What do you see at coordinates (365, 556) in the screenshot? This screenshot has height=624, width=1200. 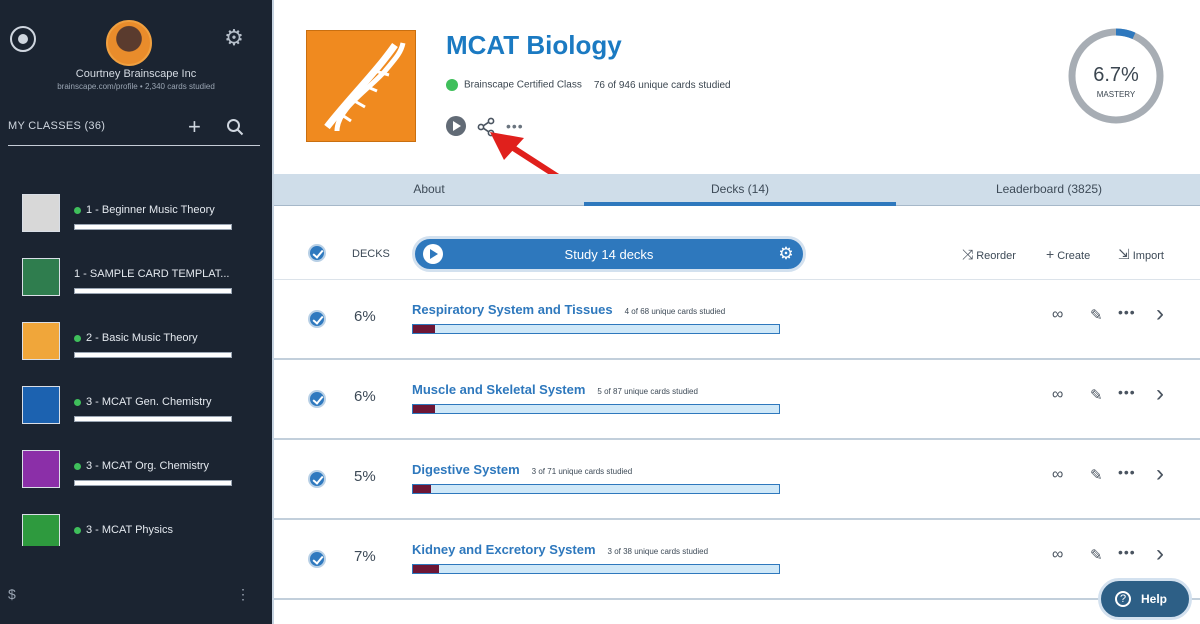 I see `deck-percent: 7%` at bounding box center [365, 556].